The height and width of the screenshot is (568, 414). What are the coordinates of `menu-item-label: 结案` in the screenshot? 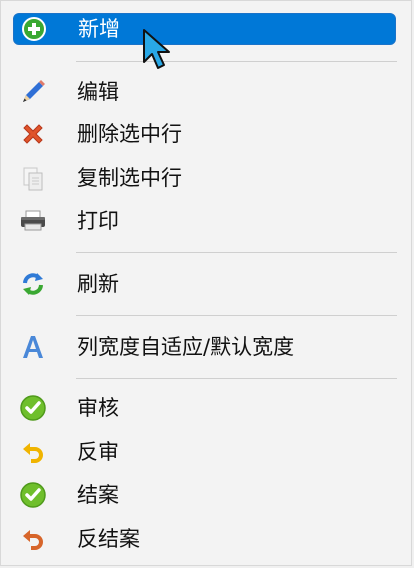 It's located at (98, 495).